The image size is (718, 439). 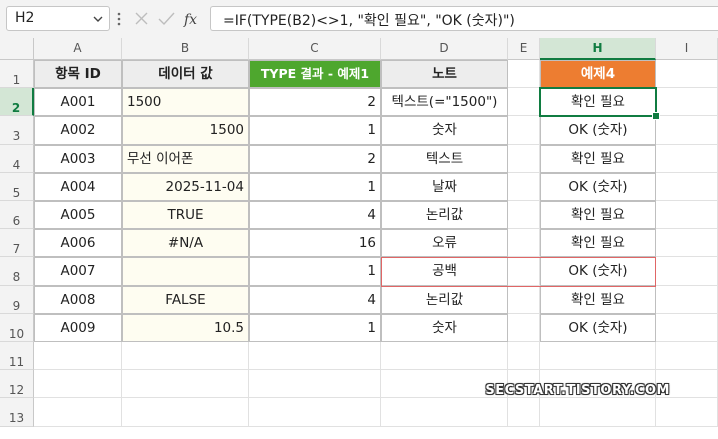 What do you see at coordinates (185, 299) in the screenshot?
I see `cell-value: FALSE` at bounding box center [185, 299].